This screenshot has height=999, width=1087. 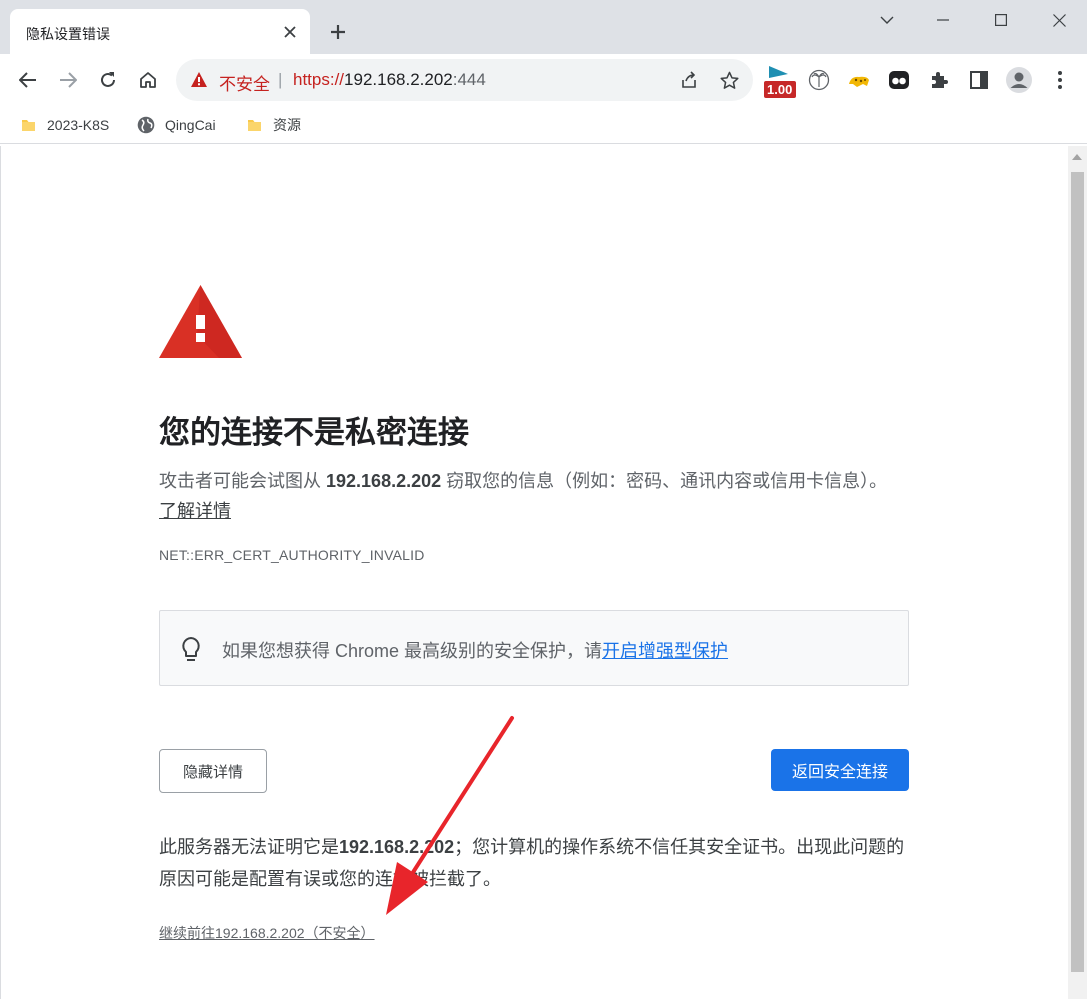 What do you see at coordinates (314, 432) in the screenshot?
I see `page-title: 您的连接不是私密连接` at bounding box center [314, 432].